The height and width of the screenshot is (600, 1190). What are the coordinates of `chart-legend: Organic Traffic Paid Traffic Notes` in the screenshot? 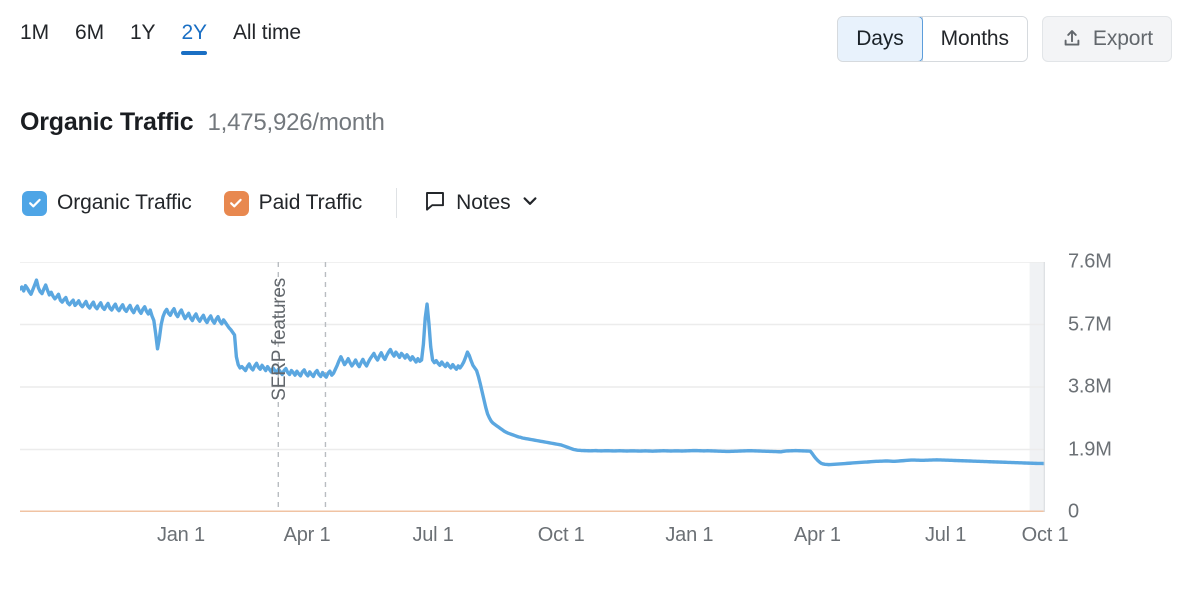 It's located at (281, 203).